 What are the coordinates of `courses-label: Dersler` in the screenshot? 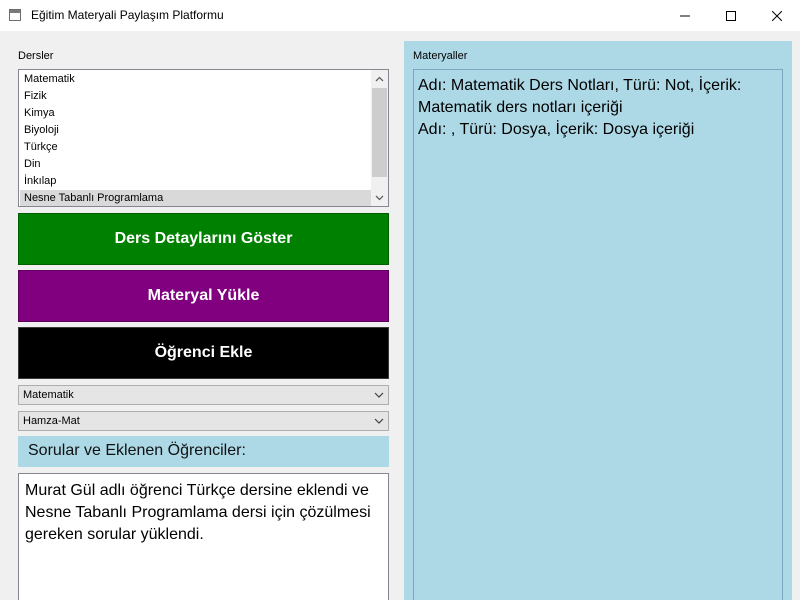 It's located at (36, 56).